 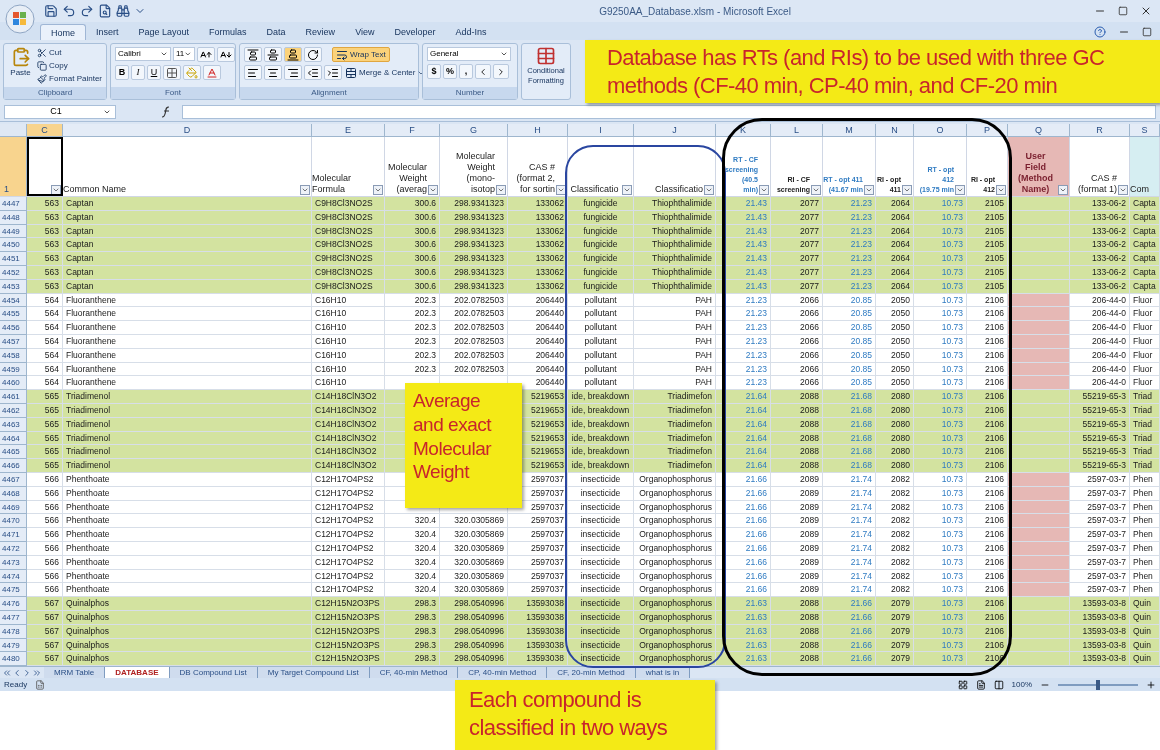 What do you see at coordinates (474, 130) in the screenshot?
I see `column-header: G` at bounding box center [474, 130].